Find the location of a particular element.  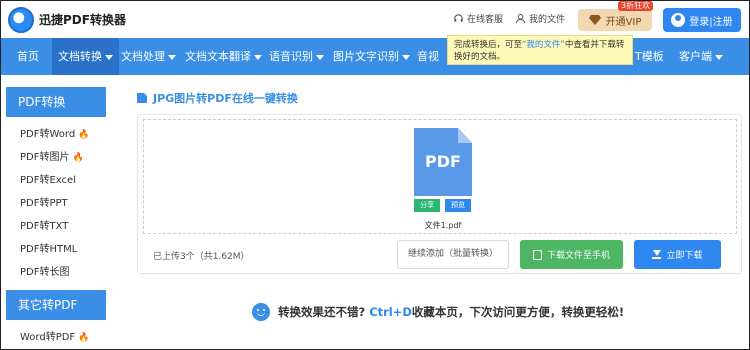

nav-item-speech: 语音识别 is located at coordinates (296, 56).